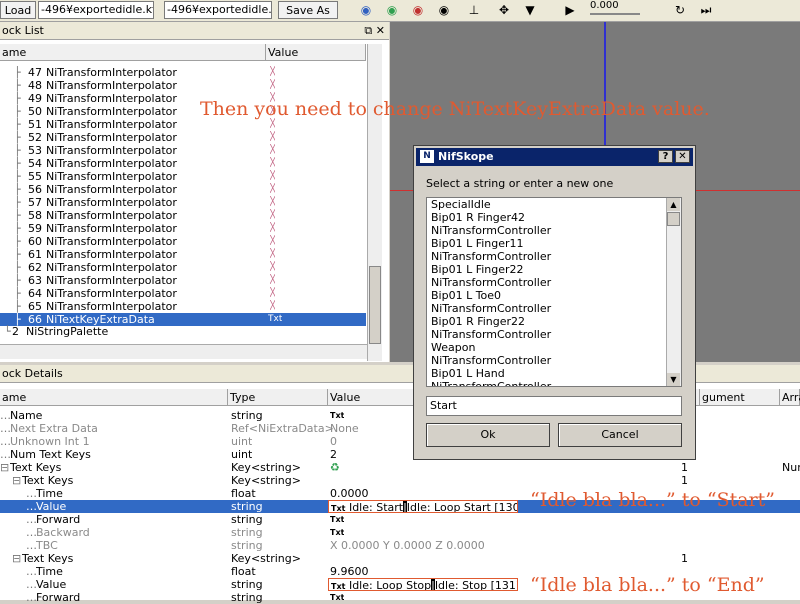 This screenshot has height=604, width=800. I want to click on col-argument-header: gument, so click(740, 397).